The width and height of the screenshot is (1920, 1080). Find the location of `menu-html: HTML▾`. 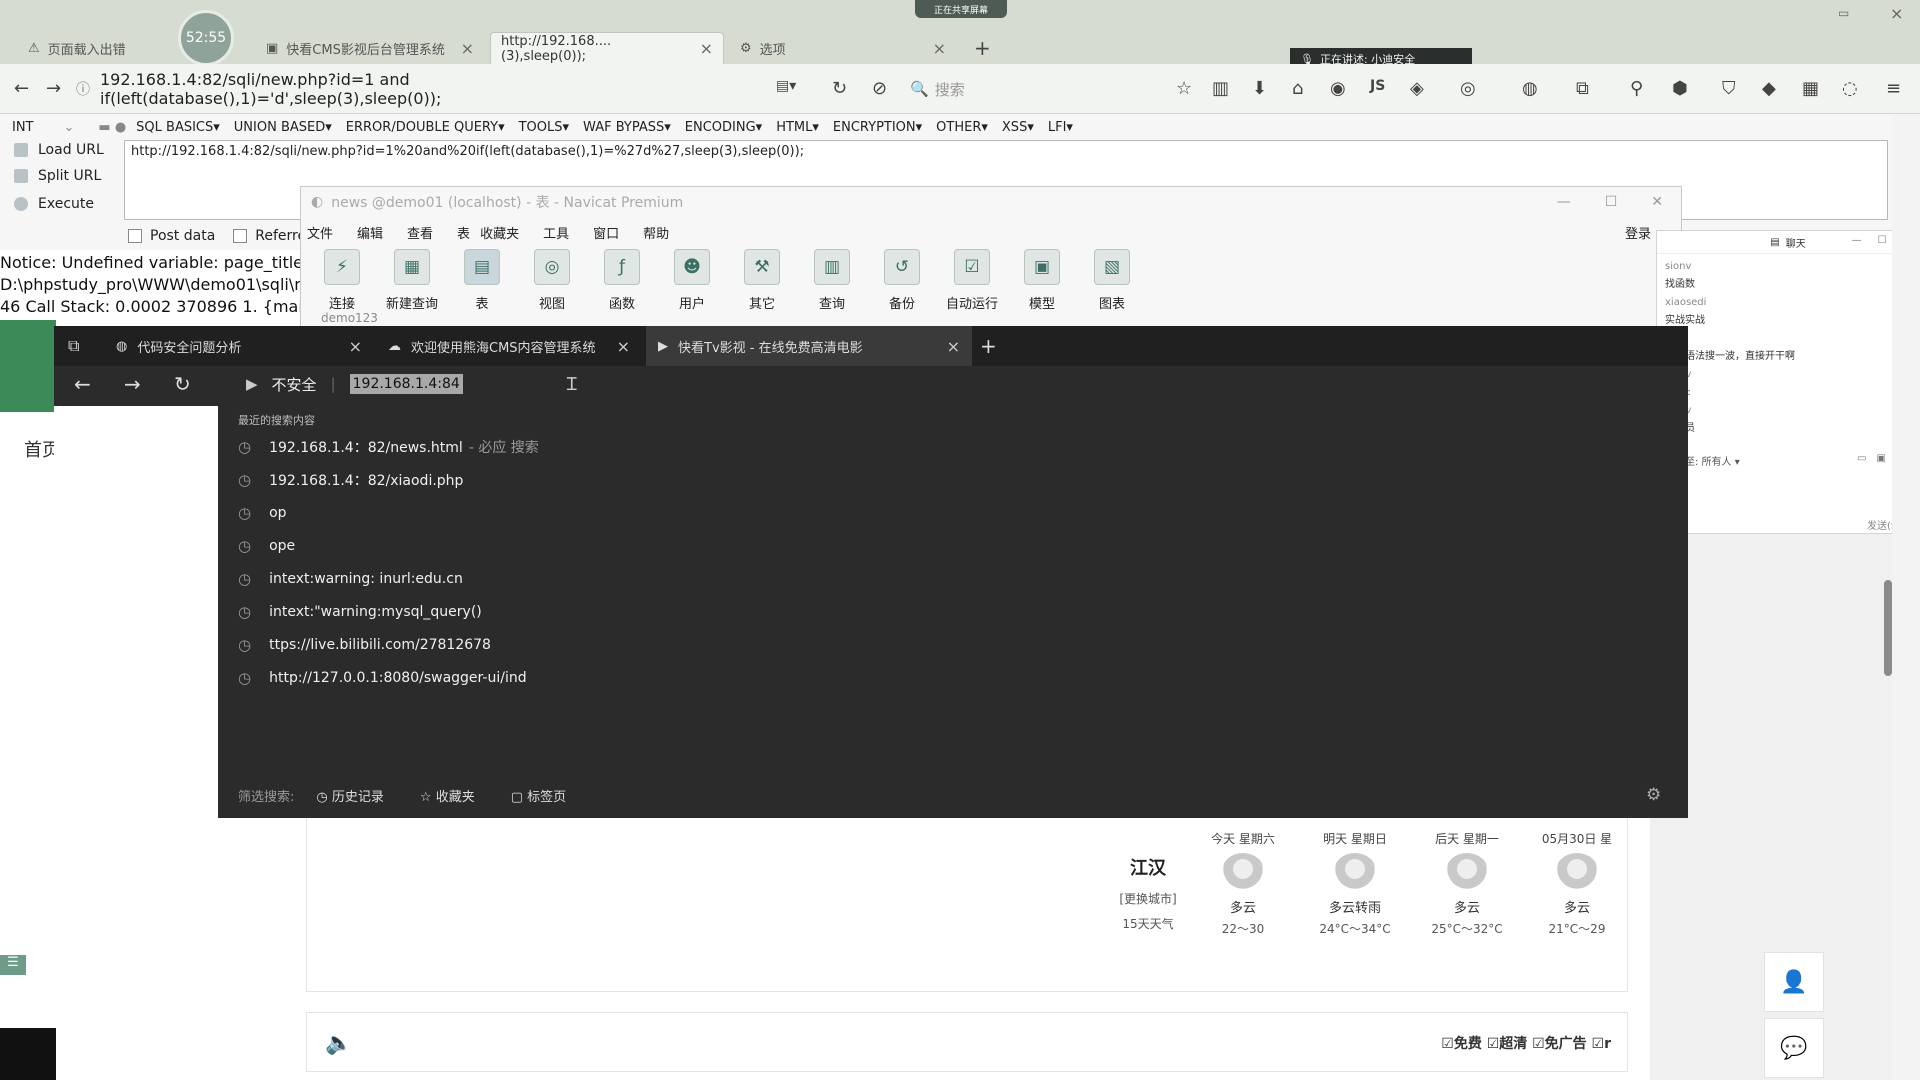

menu-html: HTML▾ is located at coordinates (797, 127).